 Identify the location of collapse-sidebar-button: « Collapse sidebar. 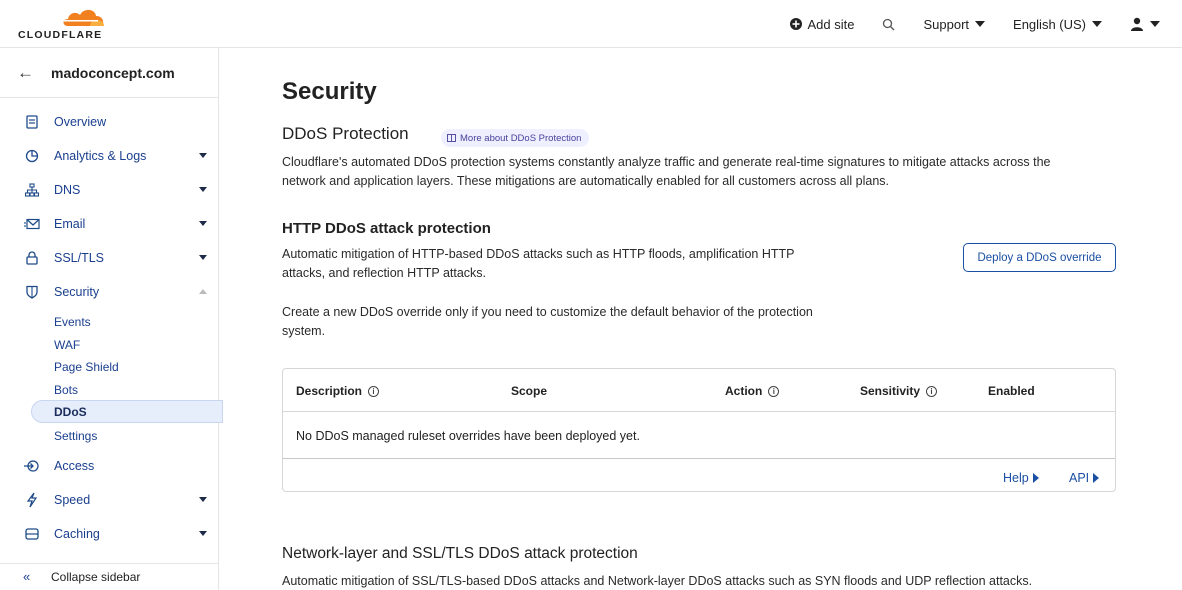
(109, 576).